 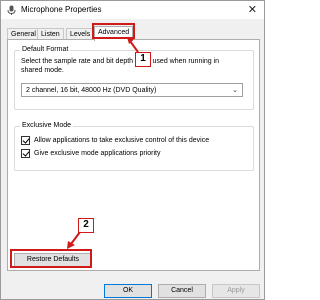 What do you see at coordinates (182, 291) in the screenshot?
I see `cancel-button: Cancel` at bounding box center [182, 291].